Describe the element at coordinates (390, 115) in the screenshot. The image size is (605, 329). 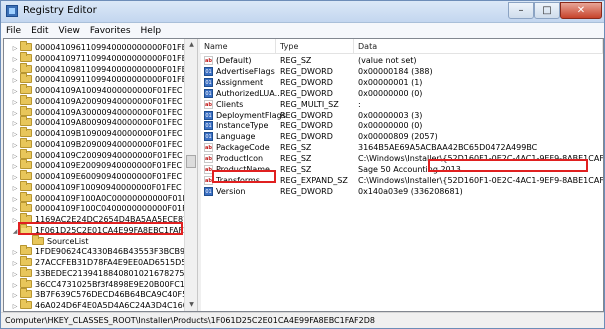
I see `value-data: 0x00000003 (3)` at that location.